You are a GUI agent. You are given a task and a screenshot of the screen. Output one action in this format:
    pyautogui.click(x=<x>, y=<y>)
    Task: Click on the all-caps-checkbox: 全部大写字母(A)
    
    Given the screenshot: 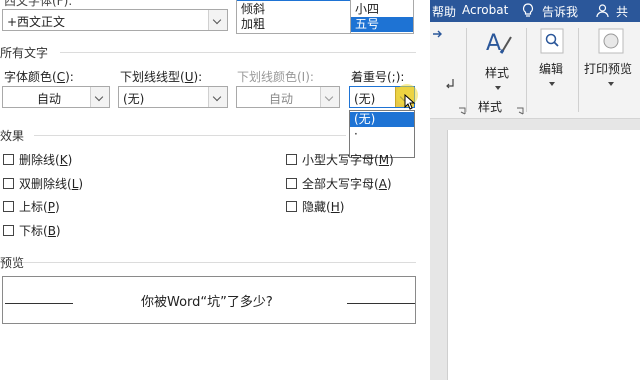 What is the action you would take?
    pyautogui.click(x=339, y=183)
    